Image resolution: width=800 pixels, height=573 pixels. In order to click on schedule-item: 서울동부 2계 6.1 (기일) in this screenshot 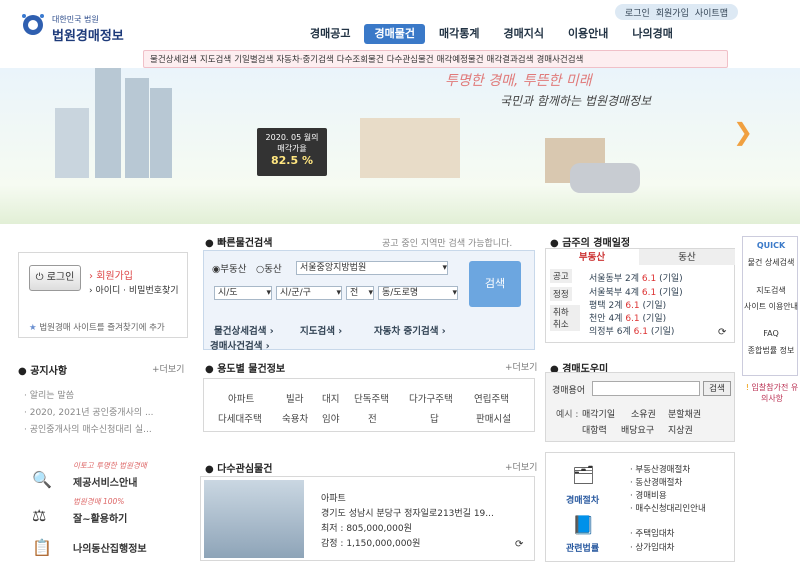, I will do `click(636, 277)`.